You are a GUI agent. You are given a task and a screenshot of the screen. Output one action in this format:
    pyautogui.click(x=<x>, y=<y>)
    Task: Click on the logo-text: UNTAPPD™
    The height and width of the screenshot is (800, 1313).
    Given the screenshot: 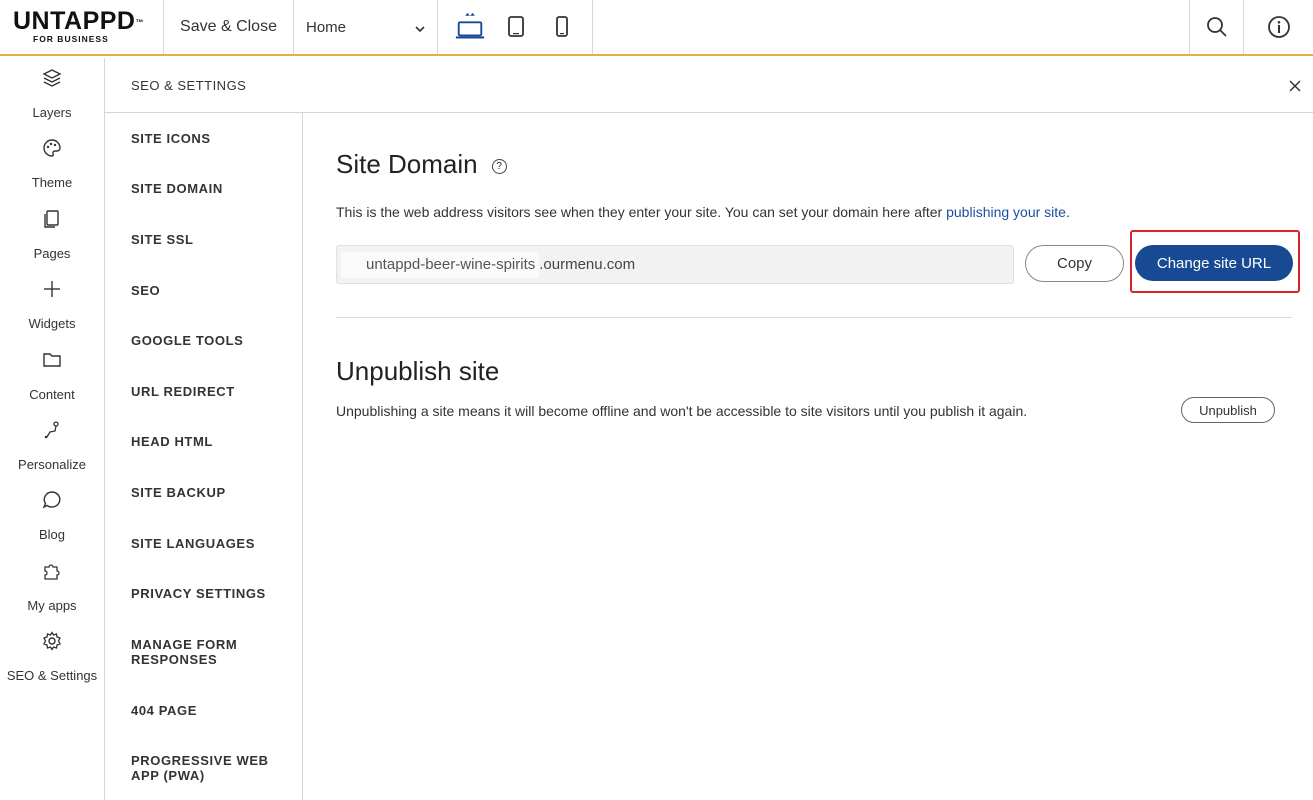 What is the action you would take?
    pyautogui.click(x=78, y=21)
    